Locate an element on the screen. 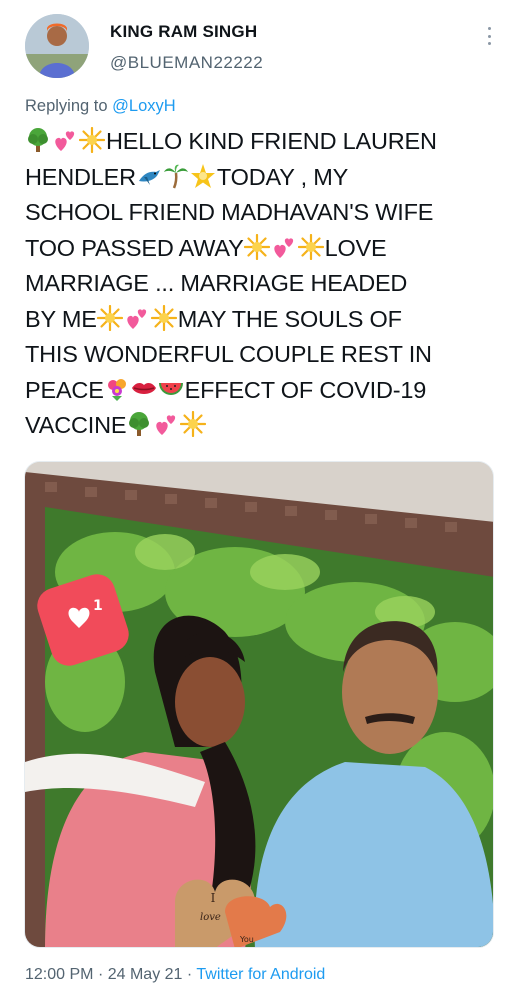  sign-text-bottom: You is located at coordinates (246, 939).